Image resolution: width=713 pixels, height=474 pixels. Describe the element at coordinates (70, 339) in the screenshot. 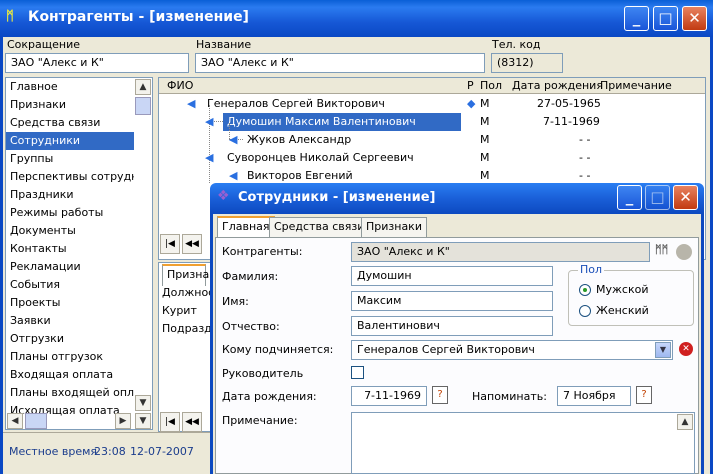

I see `sidebar-item: Отгрузки` at that location.